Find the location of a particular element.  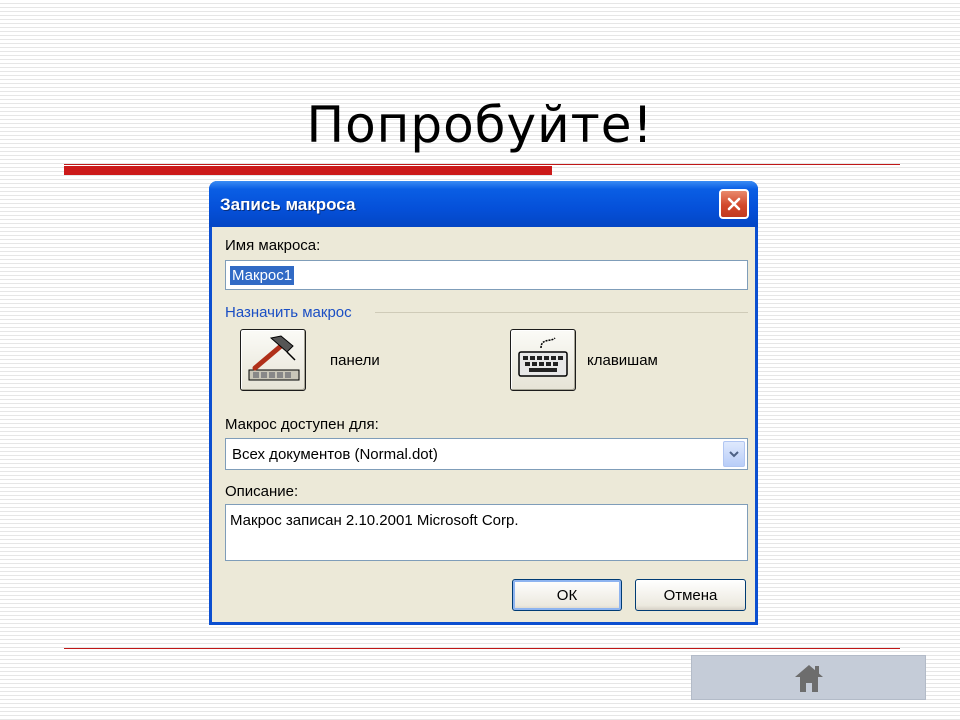

divider-bottom is located at coordinates (482, 648).